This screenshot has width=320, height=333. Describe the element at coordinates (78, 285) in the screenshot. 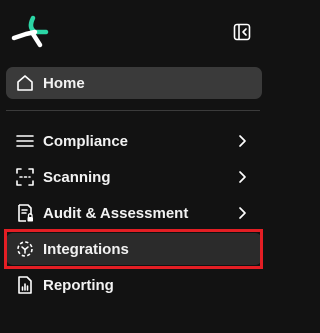

I see `sidebar-item-label: Reporting` at that location.